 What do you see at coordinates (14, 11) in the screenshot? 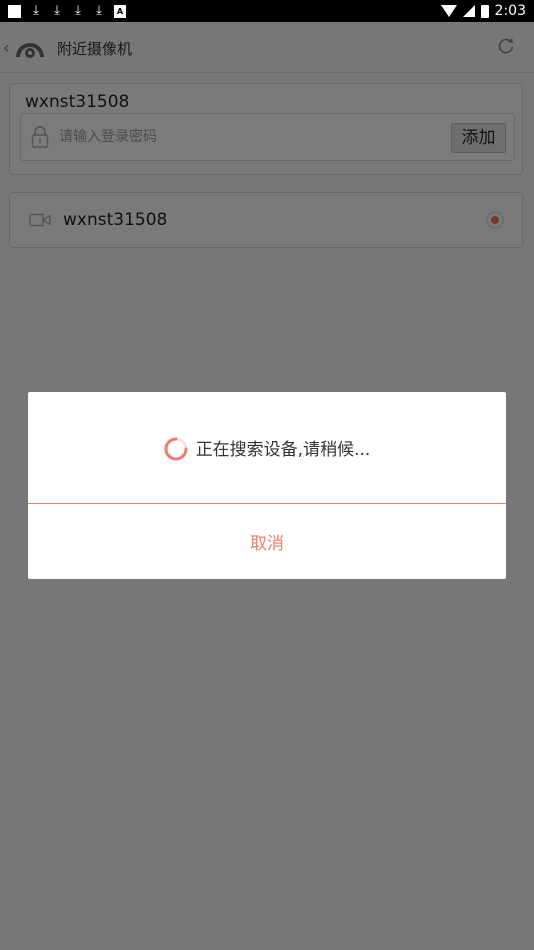
I see `notification-square-icon` at bounding box center [14, 11].